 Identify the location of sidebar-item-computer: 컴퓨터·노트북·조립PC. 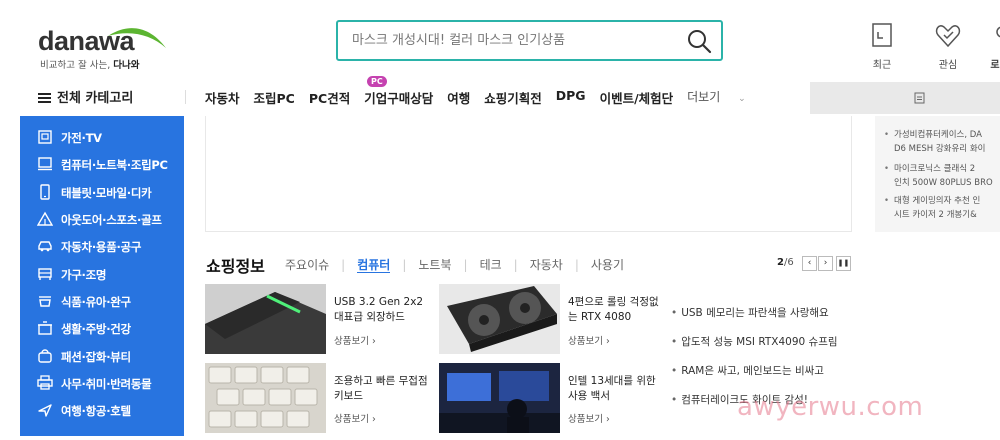
(102, 165).